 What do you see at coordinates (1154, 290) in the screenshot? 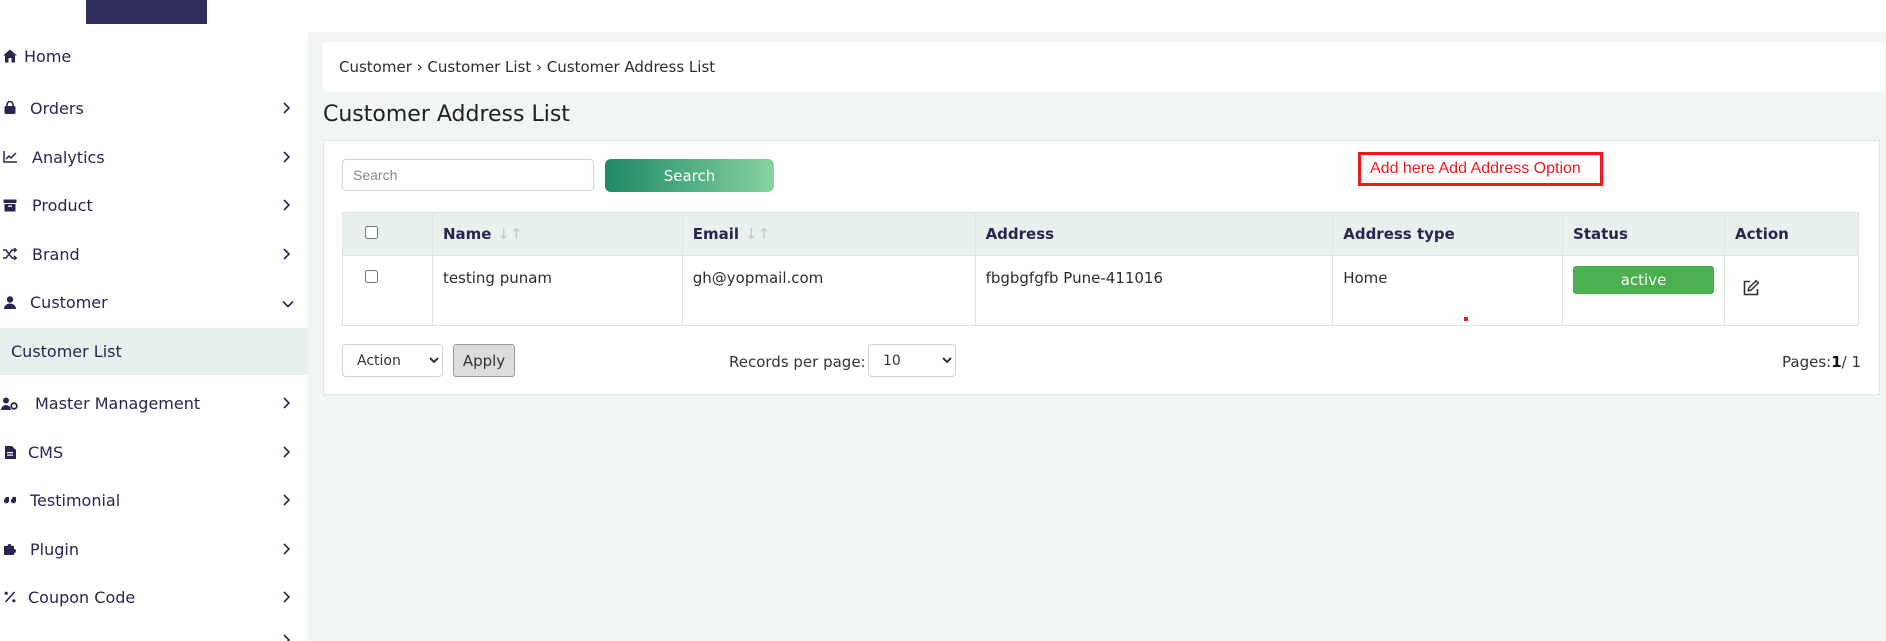
I see `cell-address: fbgbgfgfb Pune-411016` at bounding box center [1154, 290].